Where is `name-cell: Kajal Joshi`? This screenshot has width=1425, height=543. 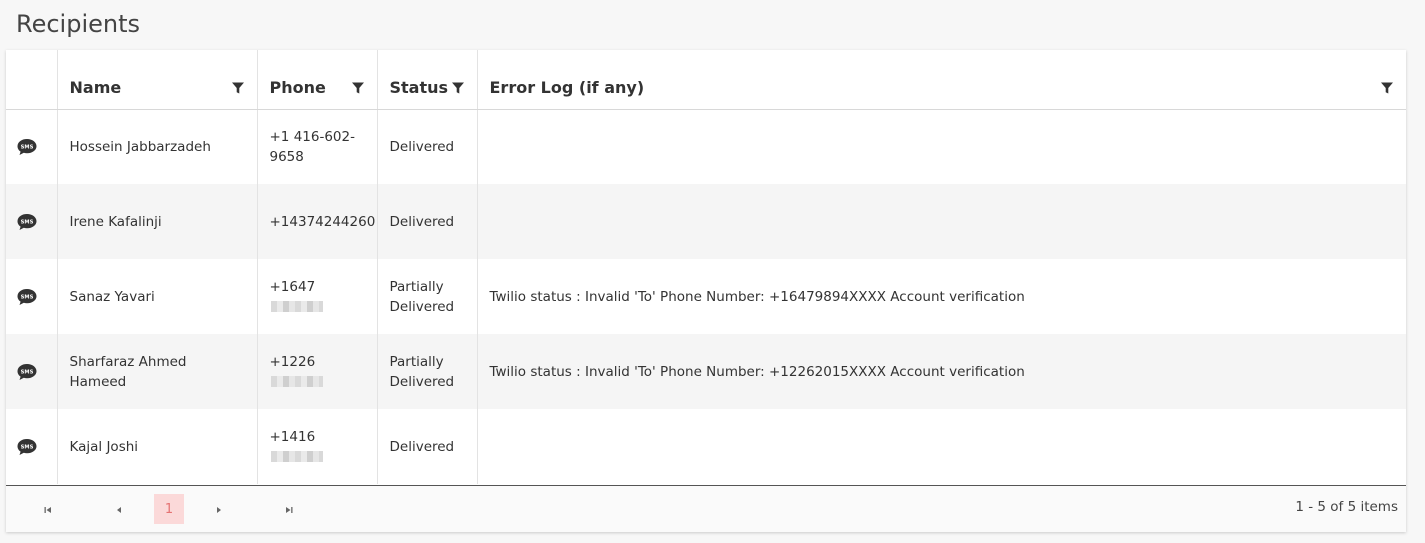
name-cell: Kajal Joshi is located at coordinates (157, 446).